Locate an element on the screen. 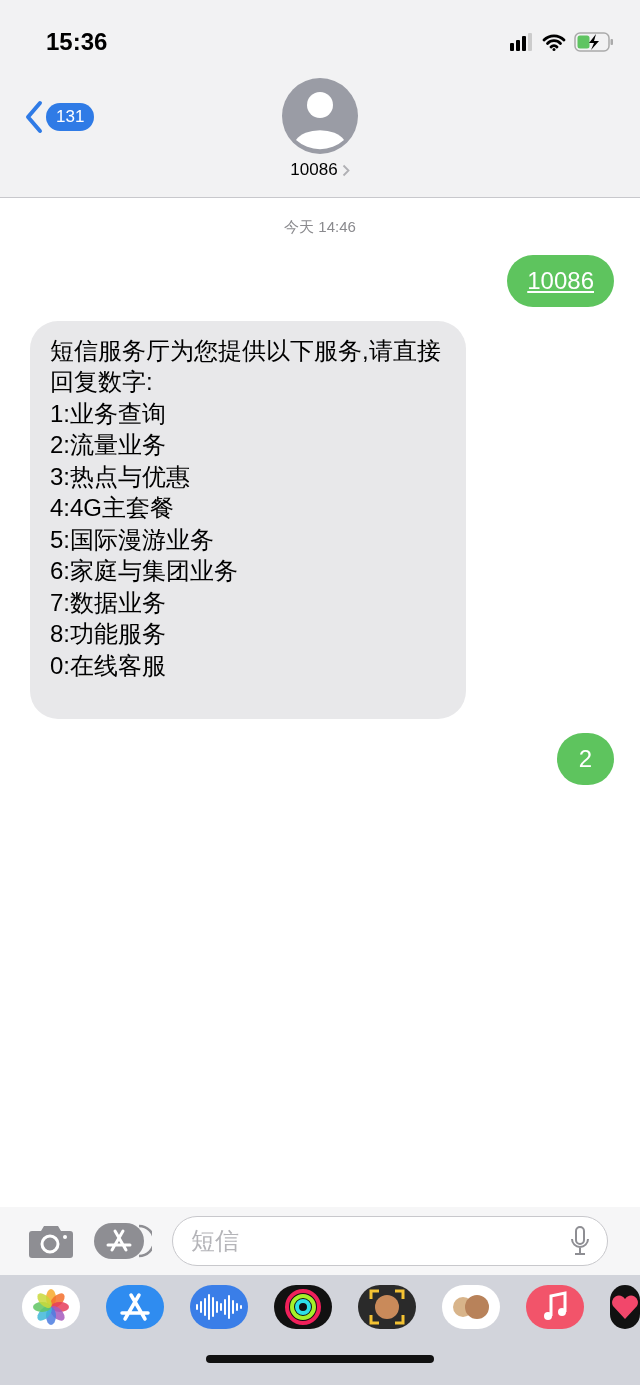  message-timestamp: 今天 14:46 is located at coordinates (320, 227).